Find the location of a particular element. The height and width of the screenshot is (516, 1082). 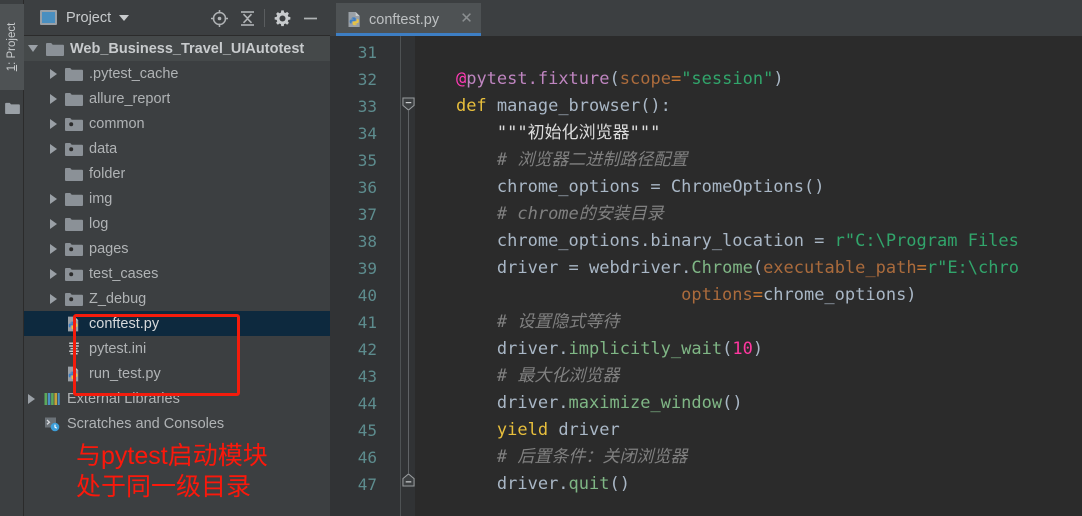

red-annotation-text: 与pytest启动模块 处于同一级目录 is located at coordinates (201, 472).